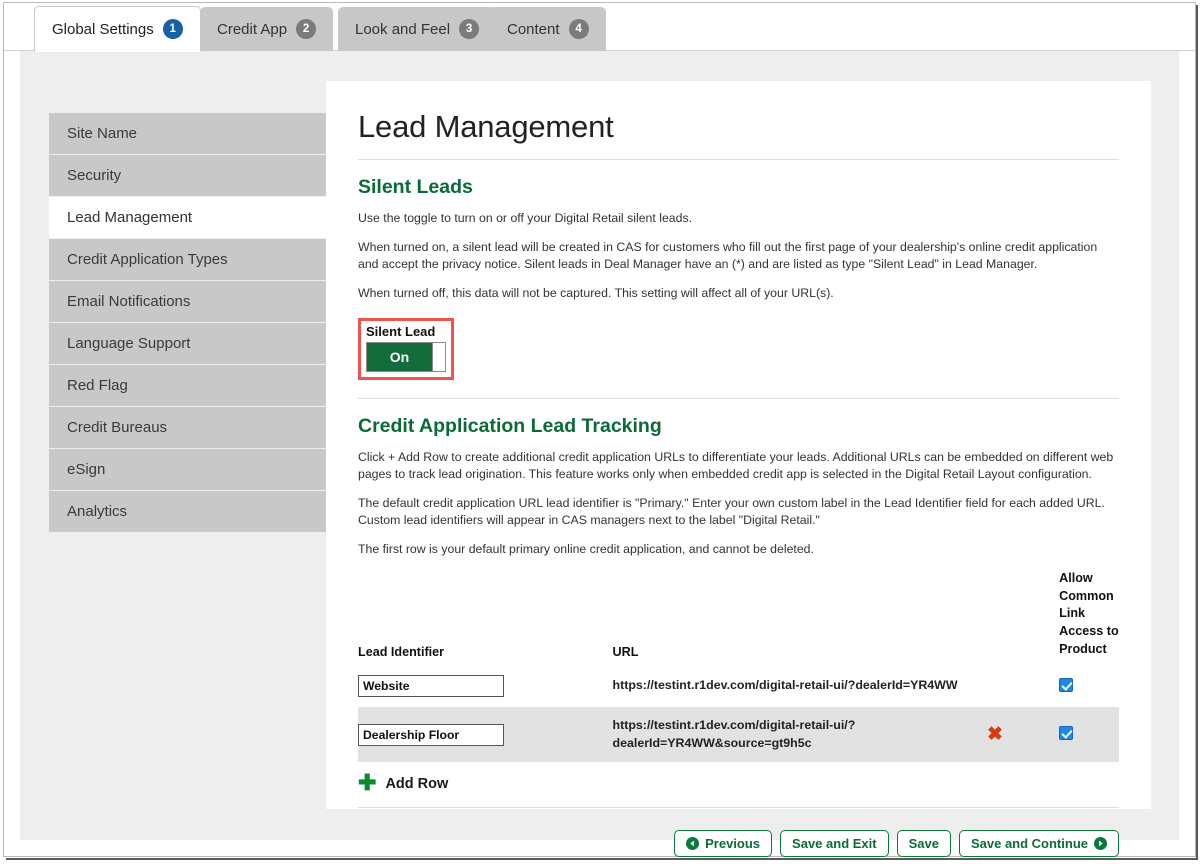  I want to click on column-header-allow-common-link: Allow Common Link Access to Product, so click(1089, 617).